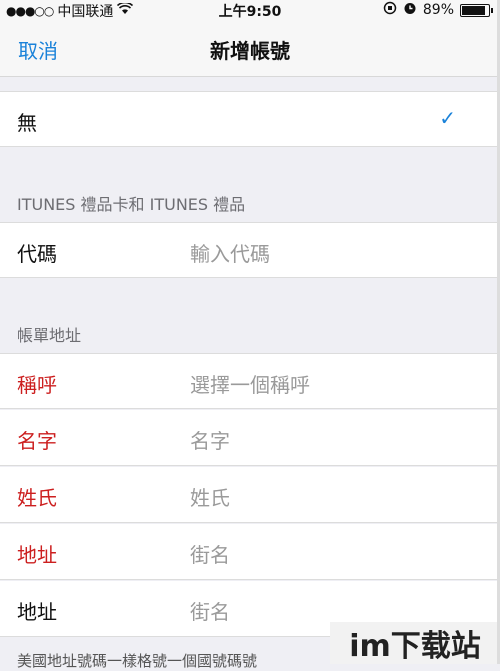  I want to click on salutation-label: 稱呼, so click(37, 385).